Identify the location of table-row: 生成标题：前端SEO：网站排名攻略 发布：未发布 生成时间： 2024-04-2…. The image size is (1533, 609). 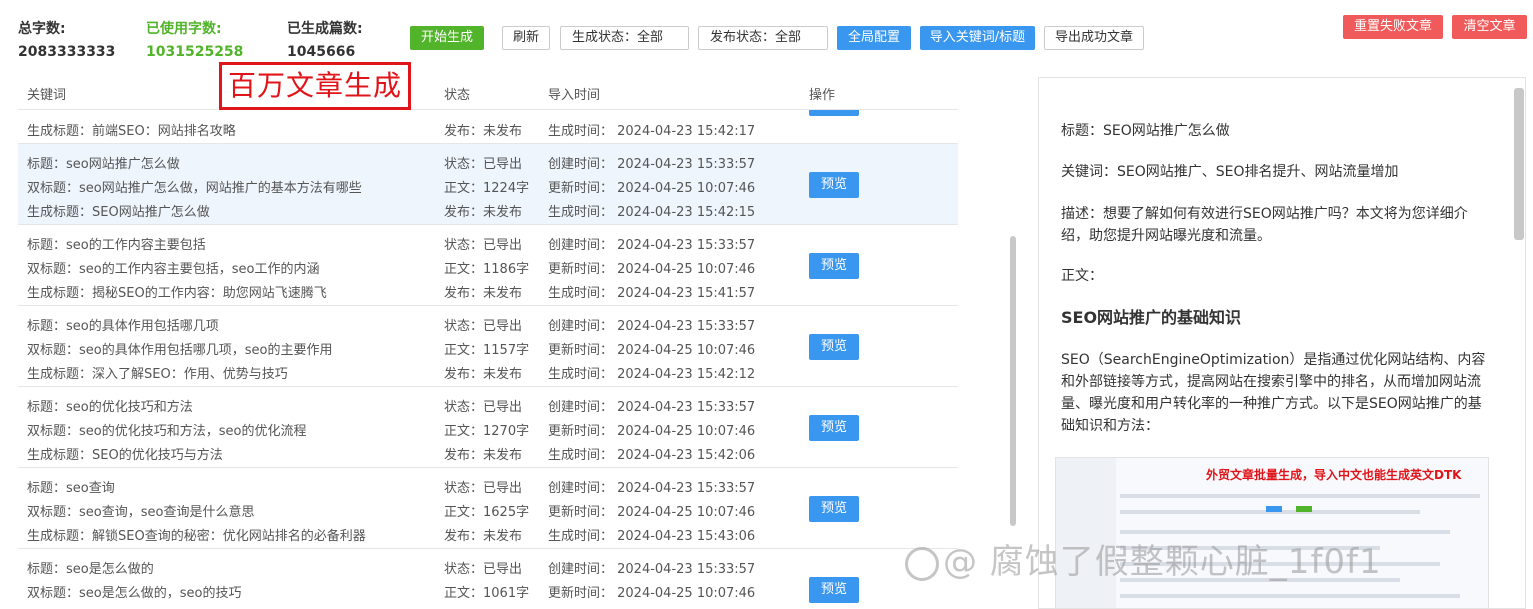
(488, 127).